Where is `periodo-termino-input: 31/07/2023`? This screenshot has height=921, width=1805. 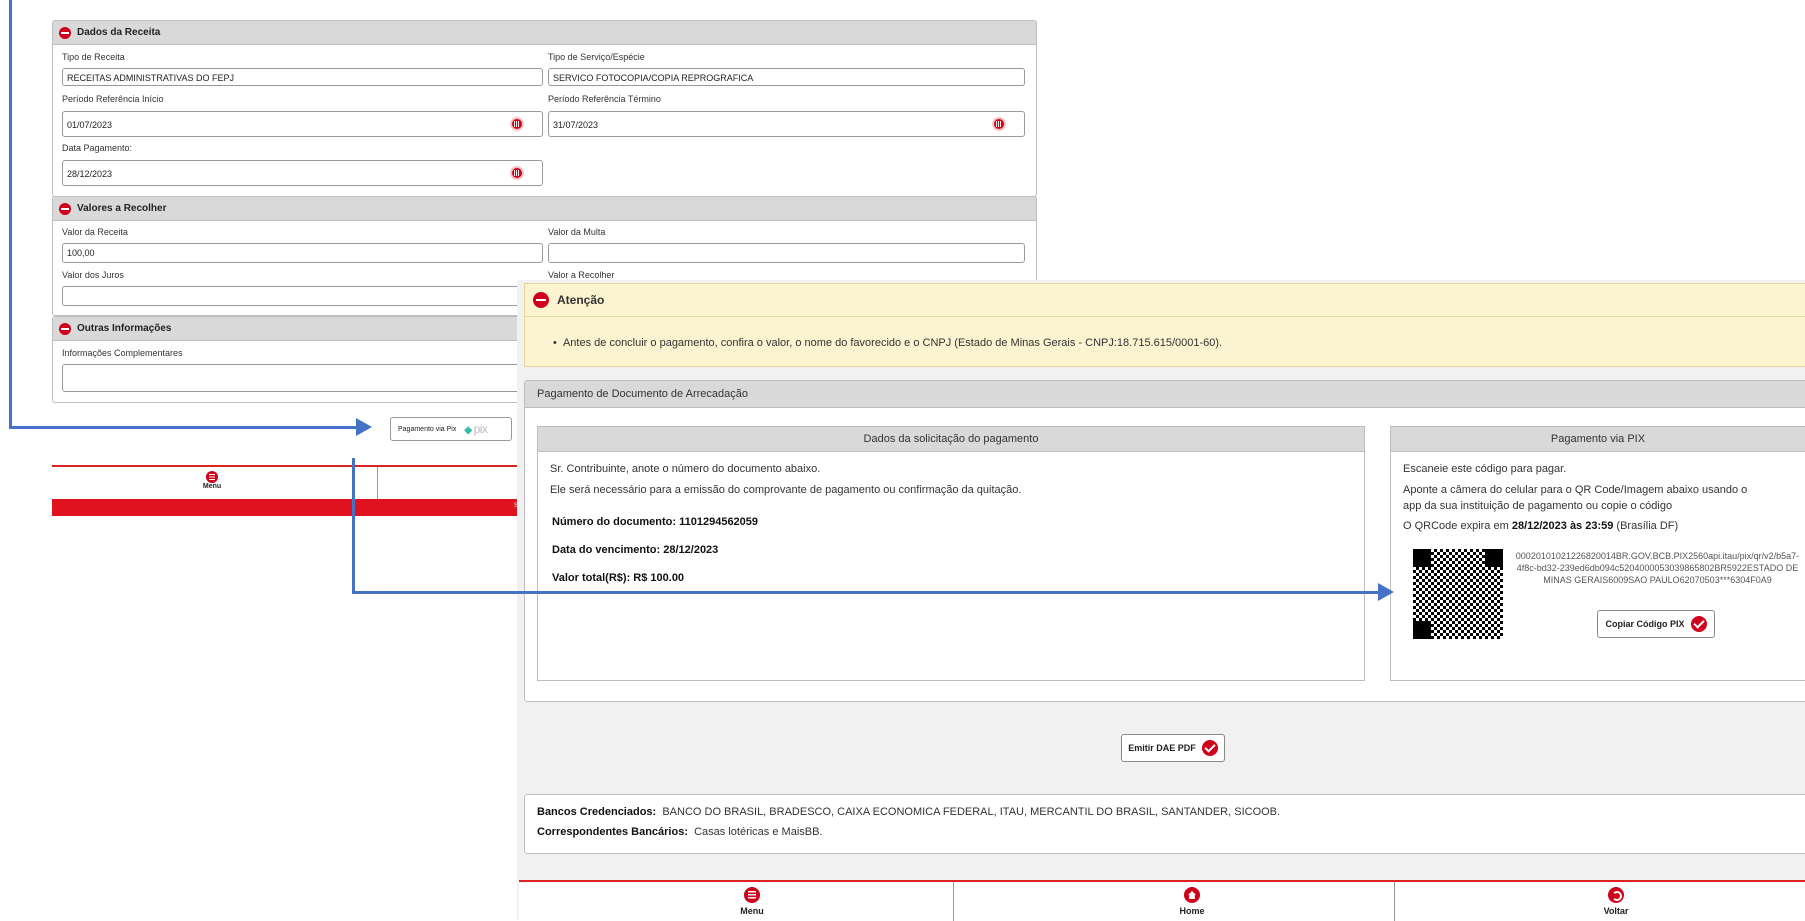 periodo-termino-input: 31/07/2023 is located at coordinates (786, 124).